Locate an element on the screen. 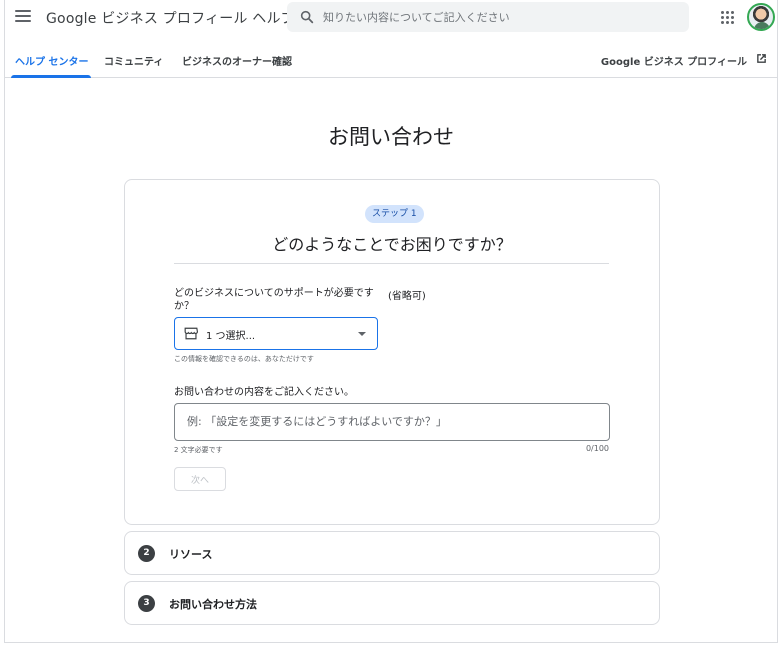 The height and width of the screenshot is (647, 780). google-apps-icon is located at coordinates (727, 17).